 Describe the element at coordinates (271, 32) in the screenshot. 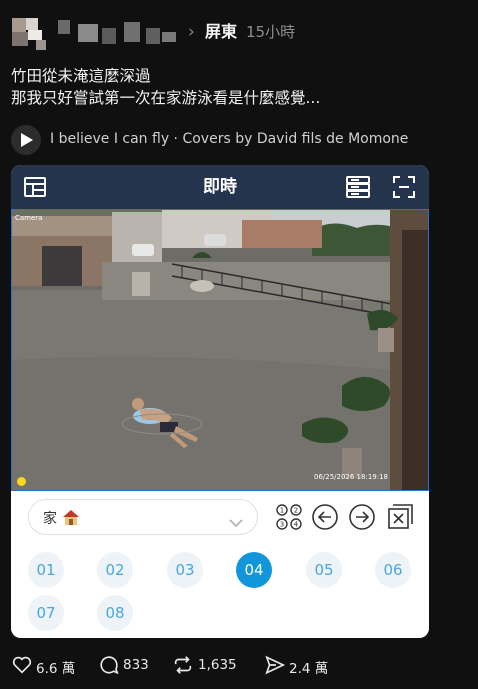

I see `post-time: 15小時` at that location.